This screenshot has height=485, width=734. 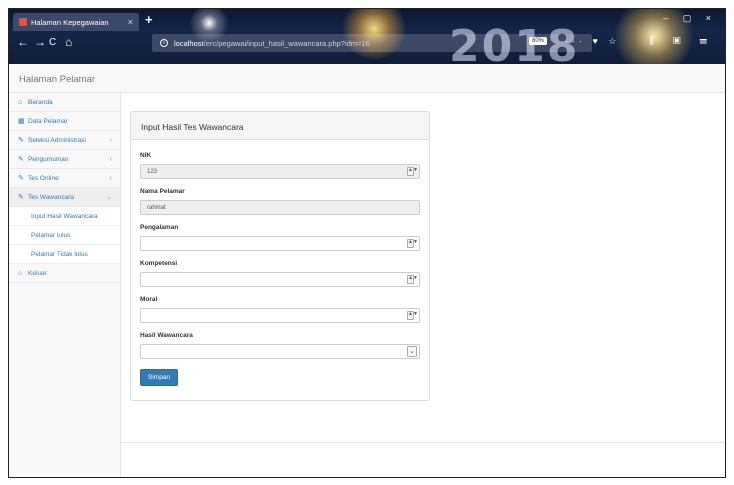 What do you see at coordinates (48, 159) in the screenshot?
I see `sidebar-item-label: Pengumuman` at bounding box center [48, 159].